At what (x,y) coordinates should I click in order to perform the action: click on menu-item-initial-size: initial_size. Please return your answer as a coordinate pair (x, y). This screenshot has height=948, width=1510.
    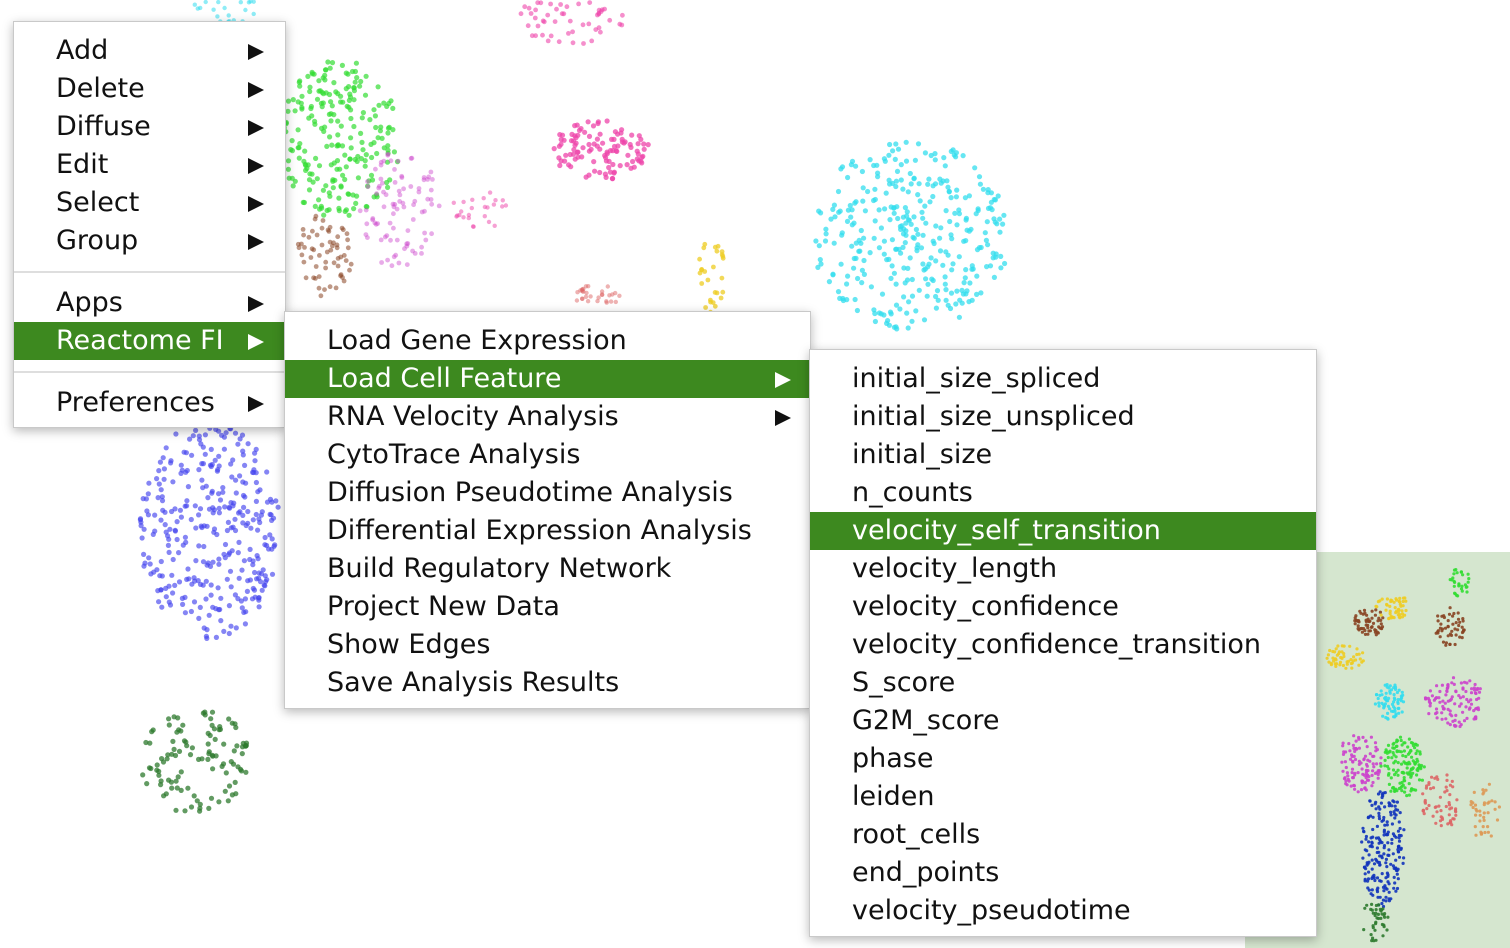
    Looking at the image, I should click on (1063, 455).